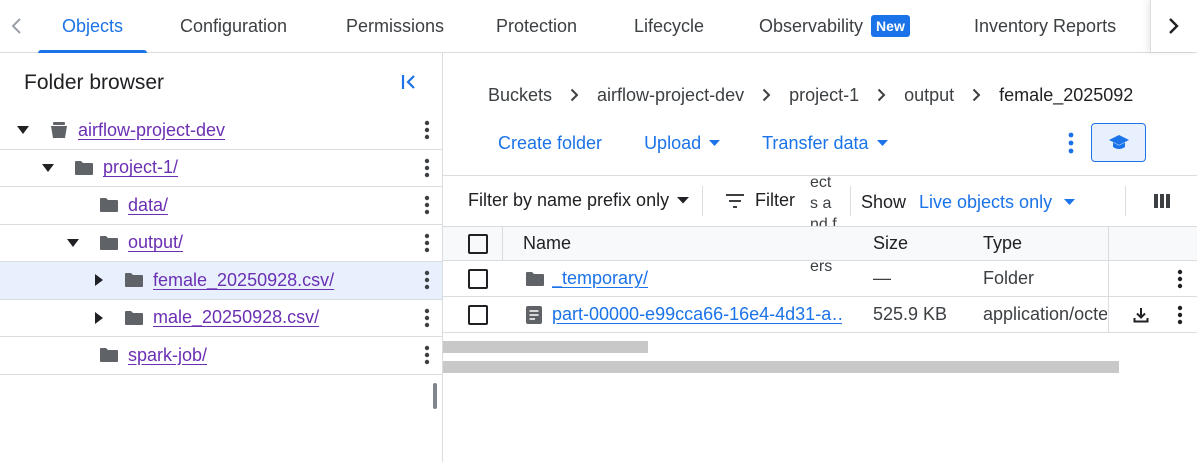 The height and width of the screenshot is (462, 1197). What do you see at coordinates (579, 200) in the screenshot?
I see `filter-mode-dropdown: Filter by name prefix only` at bounding box center [579, 200].